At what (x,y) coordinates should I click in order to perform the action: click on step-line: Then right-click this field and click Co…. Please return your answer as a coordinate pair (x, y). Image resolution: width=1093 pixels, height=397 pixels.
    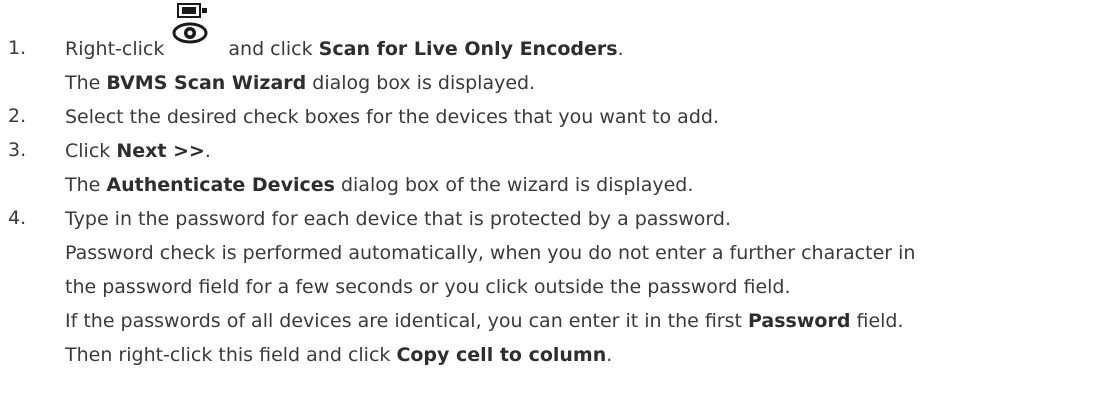
    Looking at the image, I should click on (338, 355).